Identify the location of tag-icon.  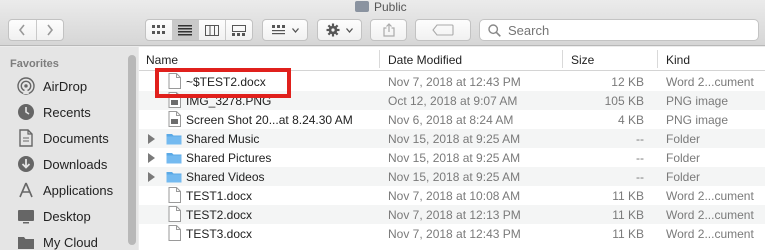
(443, 30).